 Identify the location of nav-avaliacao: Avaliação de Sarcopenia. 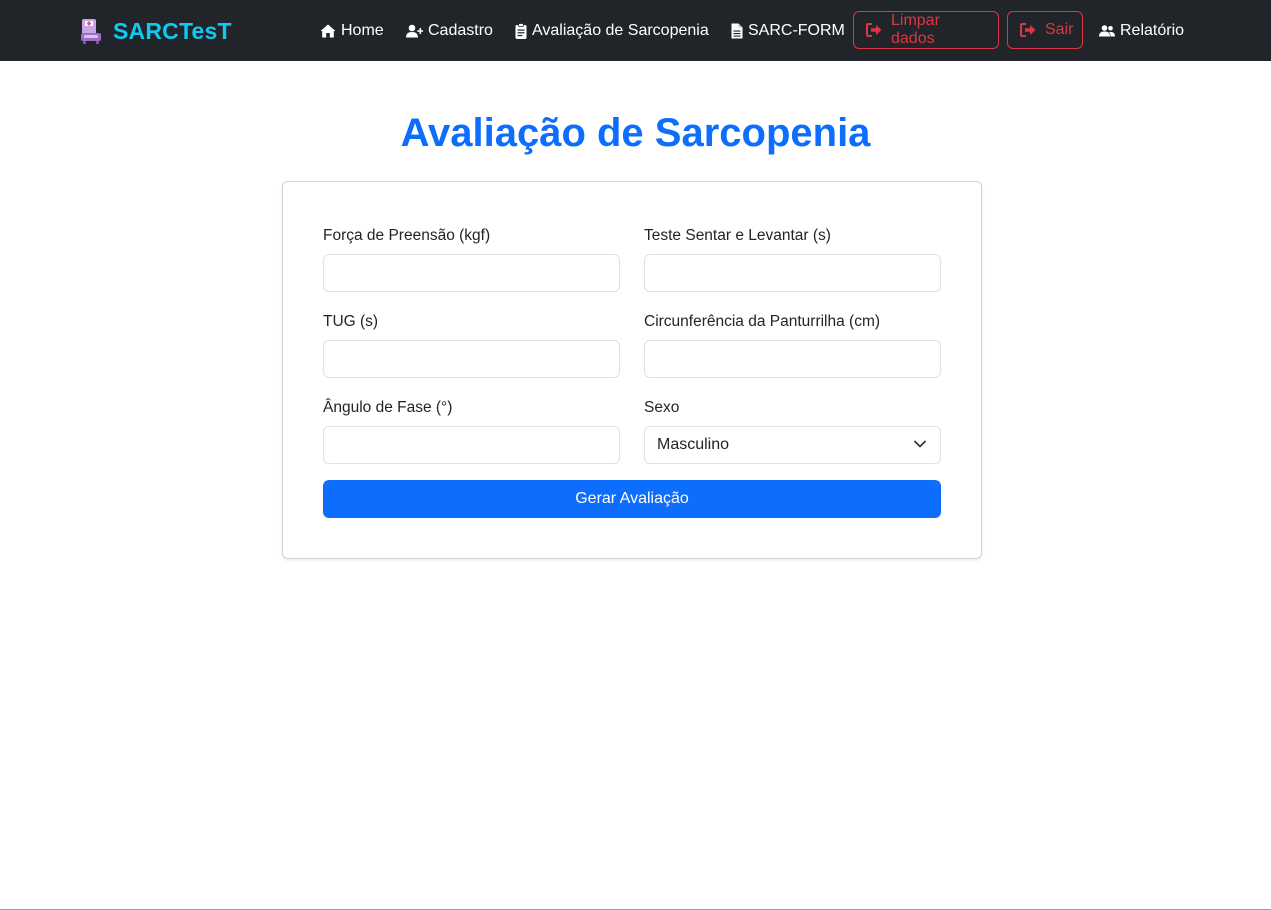
(612, 30).